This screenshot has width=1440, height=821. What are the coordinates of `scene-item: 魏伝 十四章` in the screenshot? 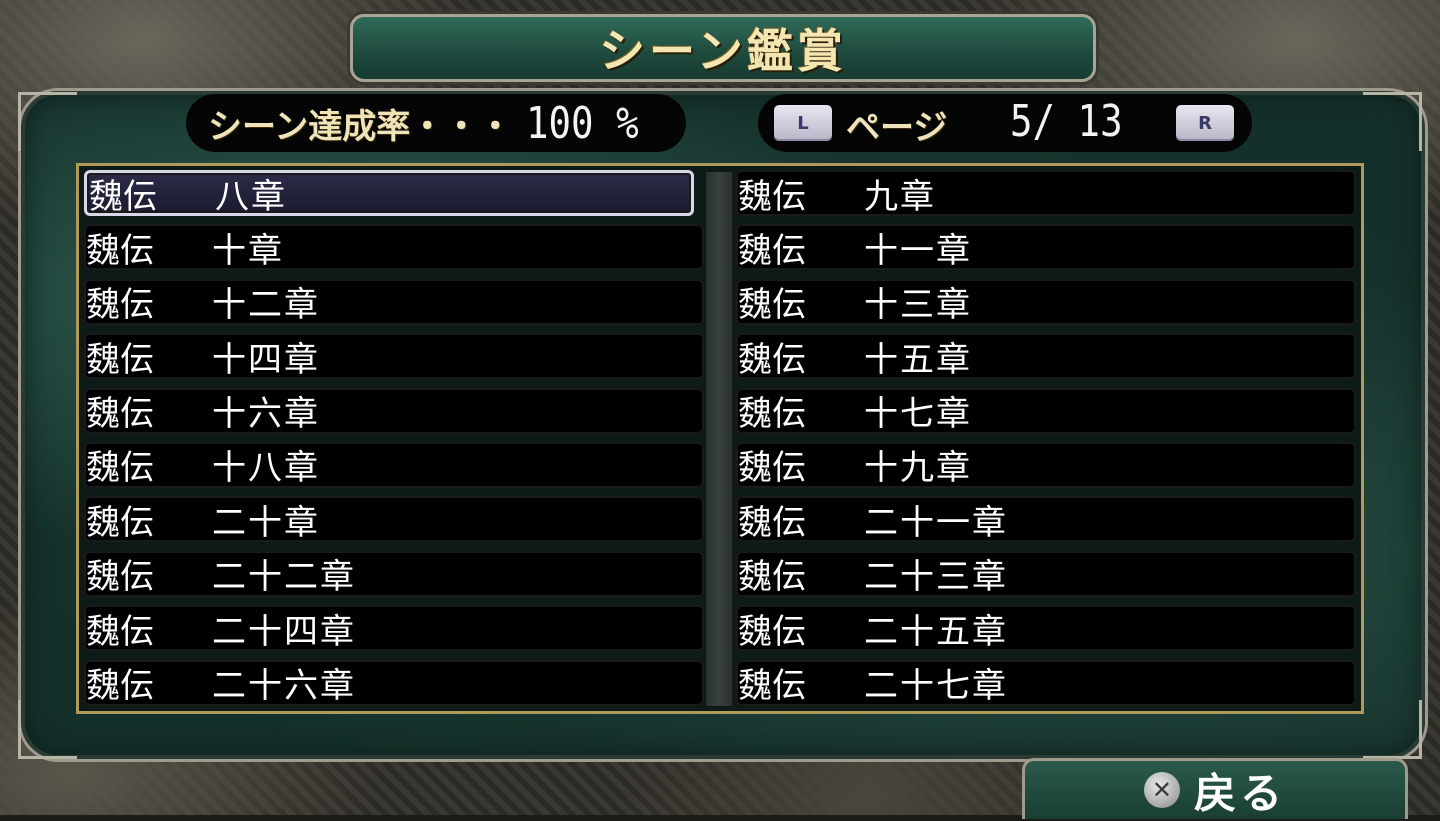 It's located at (394, 356).